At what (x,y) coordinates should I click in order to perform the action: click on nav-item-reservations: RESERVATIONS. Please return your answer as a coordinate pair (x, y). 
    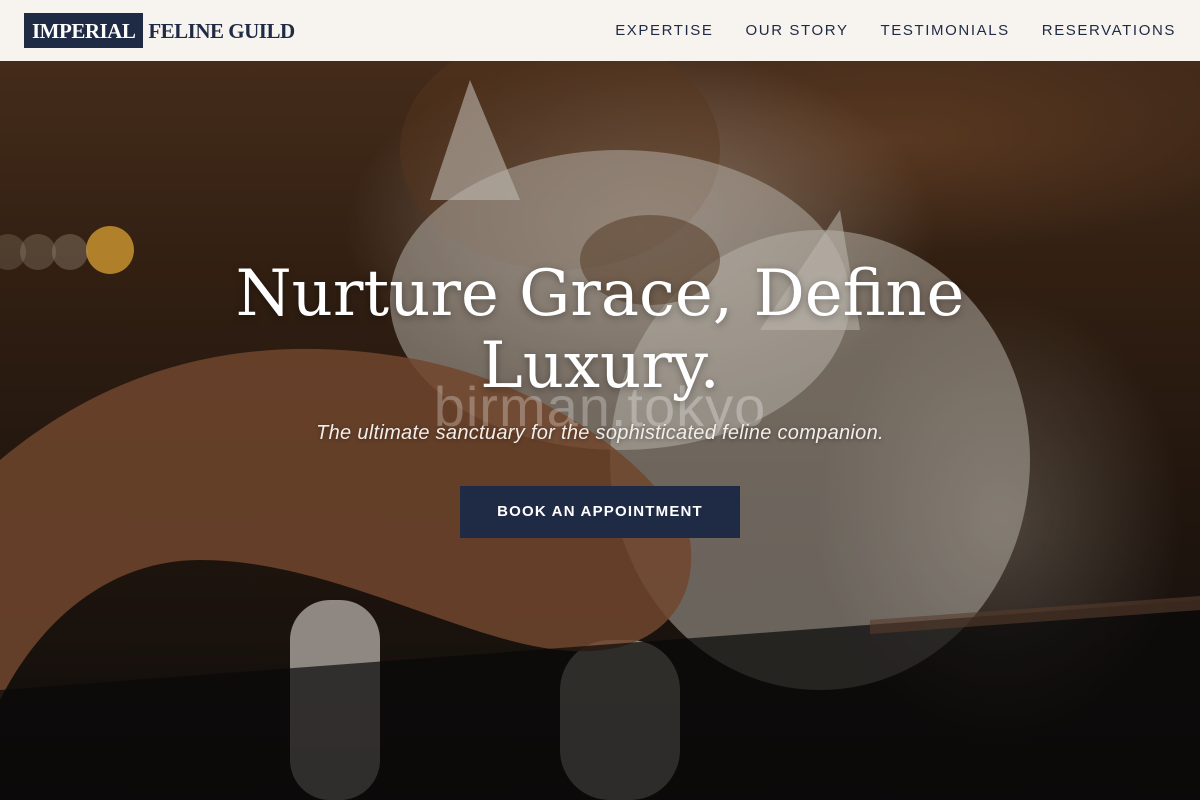
    Looking at the image, I should click on (1109, 30).